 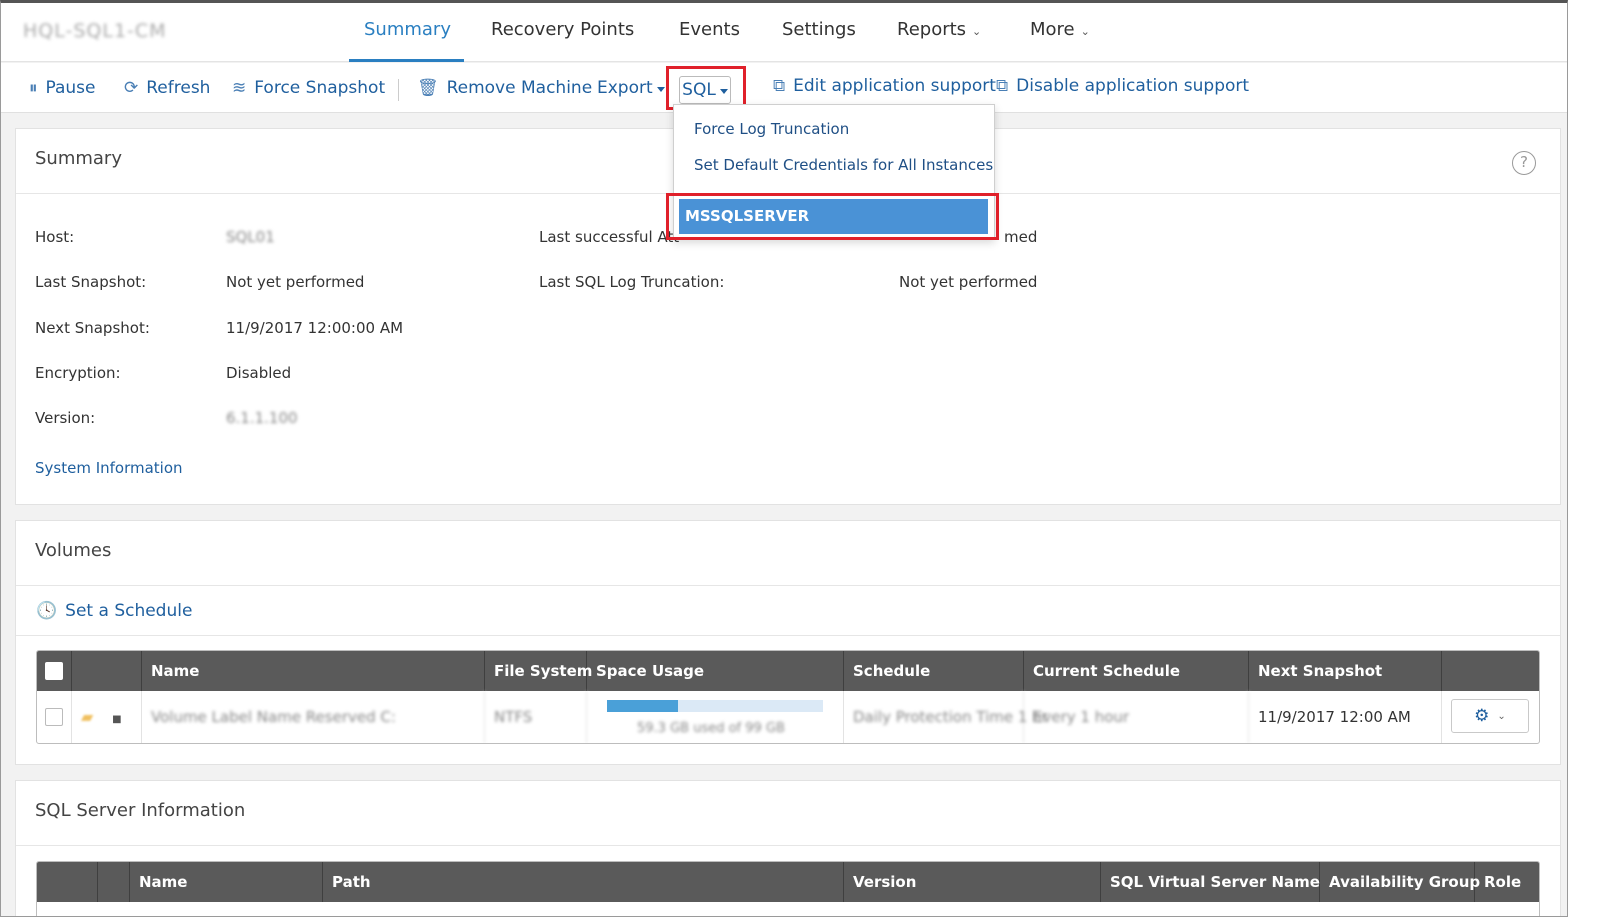 I want to click on force-snapshot-button: ≋ Force Snapshot, so click(x=308, y=88).